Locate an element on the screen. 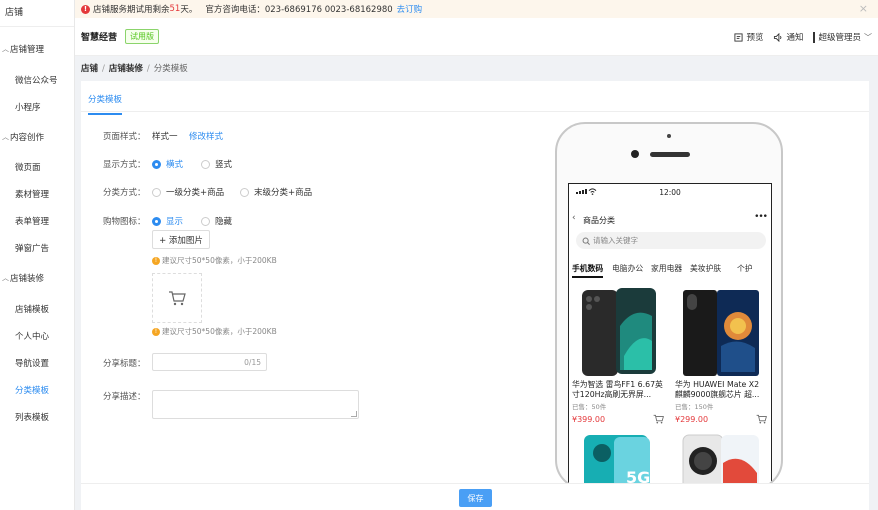 The height and width of the screenshot is (510, 878). product-image: 5G is located at coordinates (618, 460).